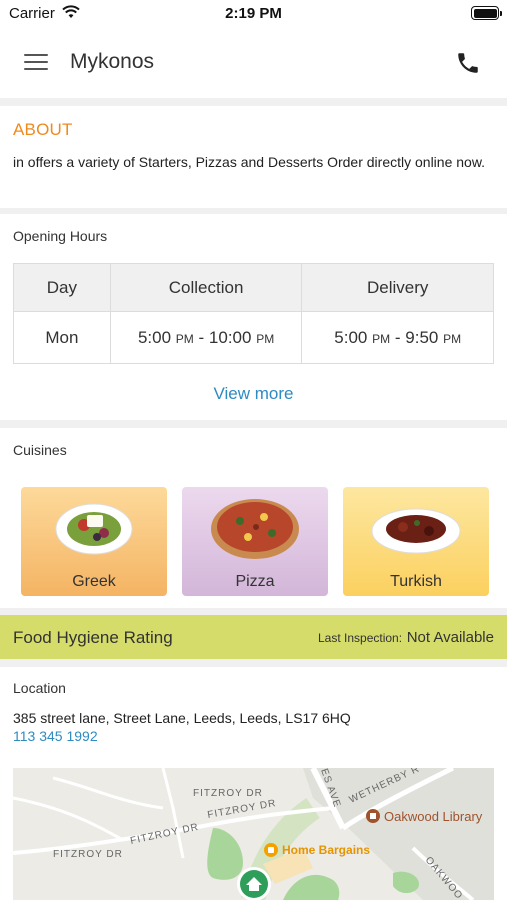  I want to click on phone-icon, so click(468, 63).